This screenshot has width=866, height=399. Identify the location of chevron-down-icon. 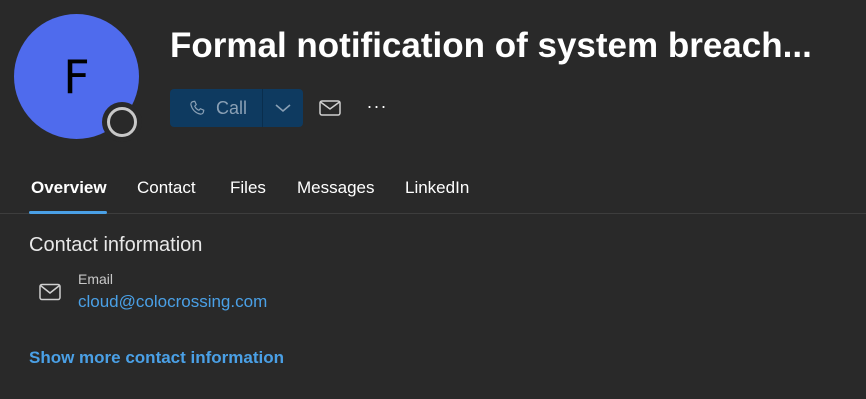
(283, 108).